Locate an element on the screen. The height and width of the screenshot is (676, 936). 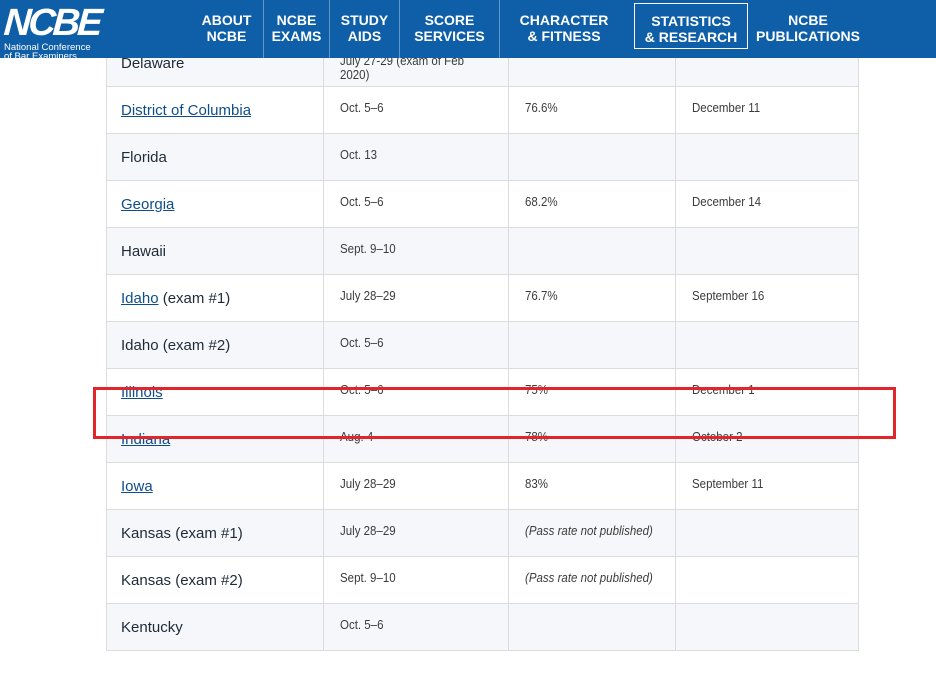
release-date: September 16 is located at coordinates (728, 296).